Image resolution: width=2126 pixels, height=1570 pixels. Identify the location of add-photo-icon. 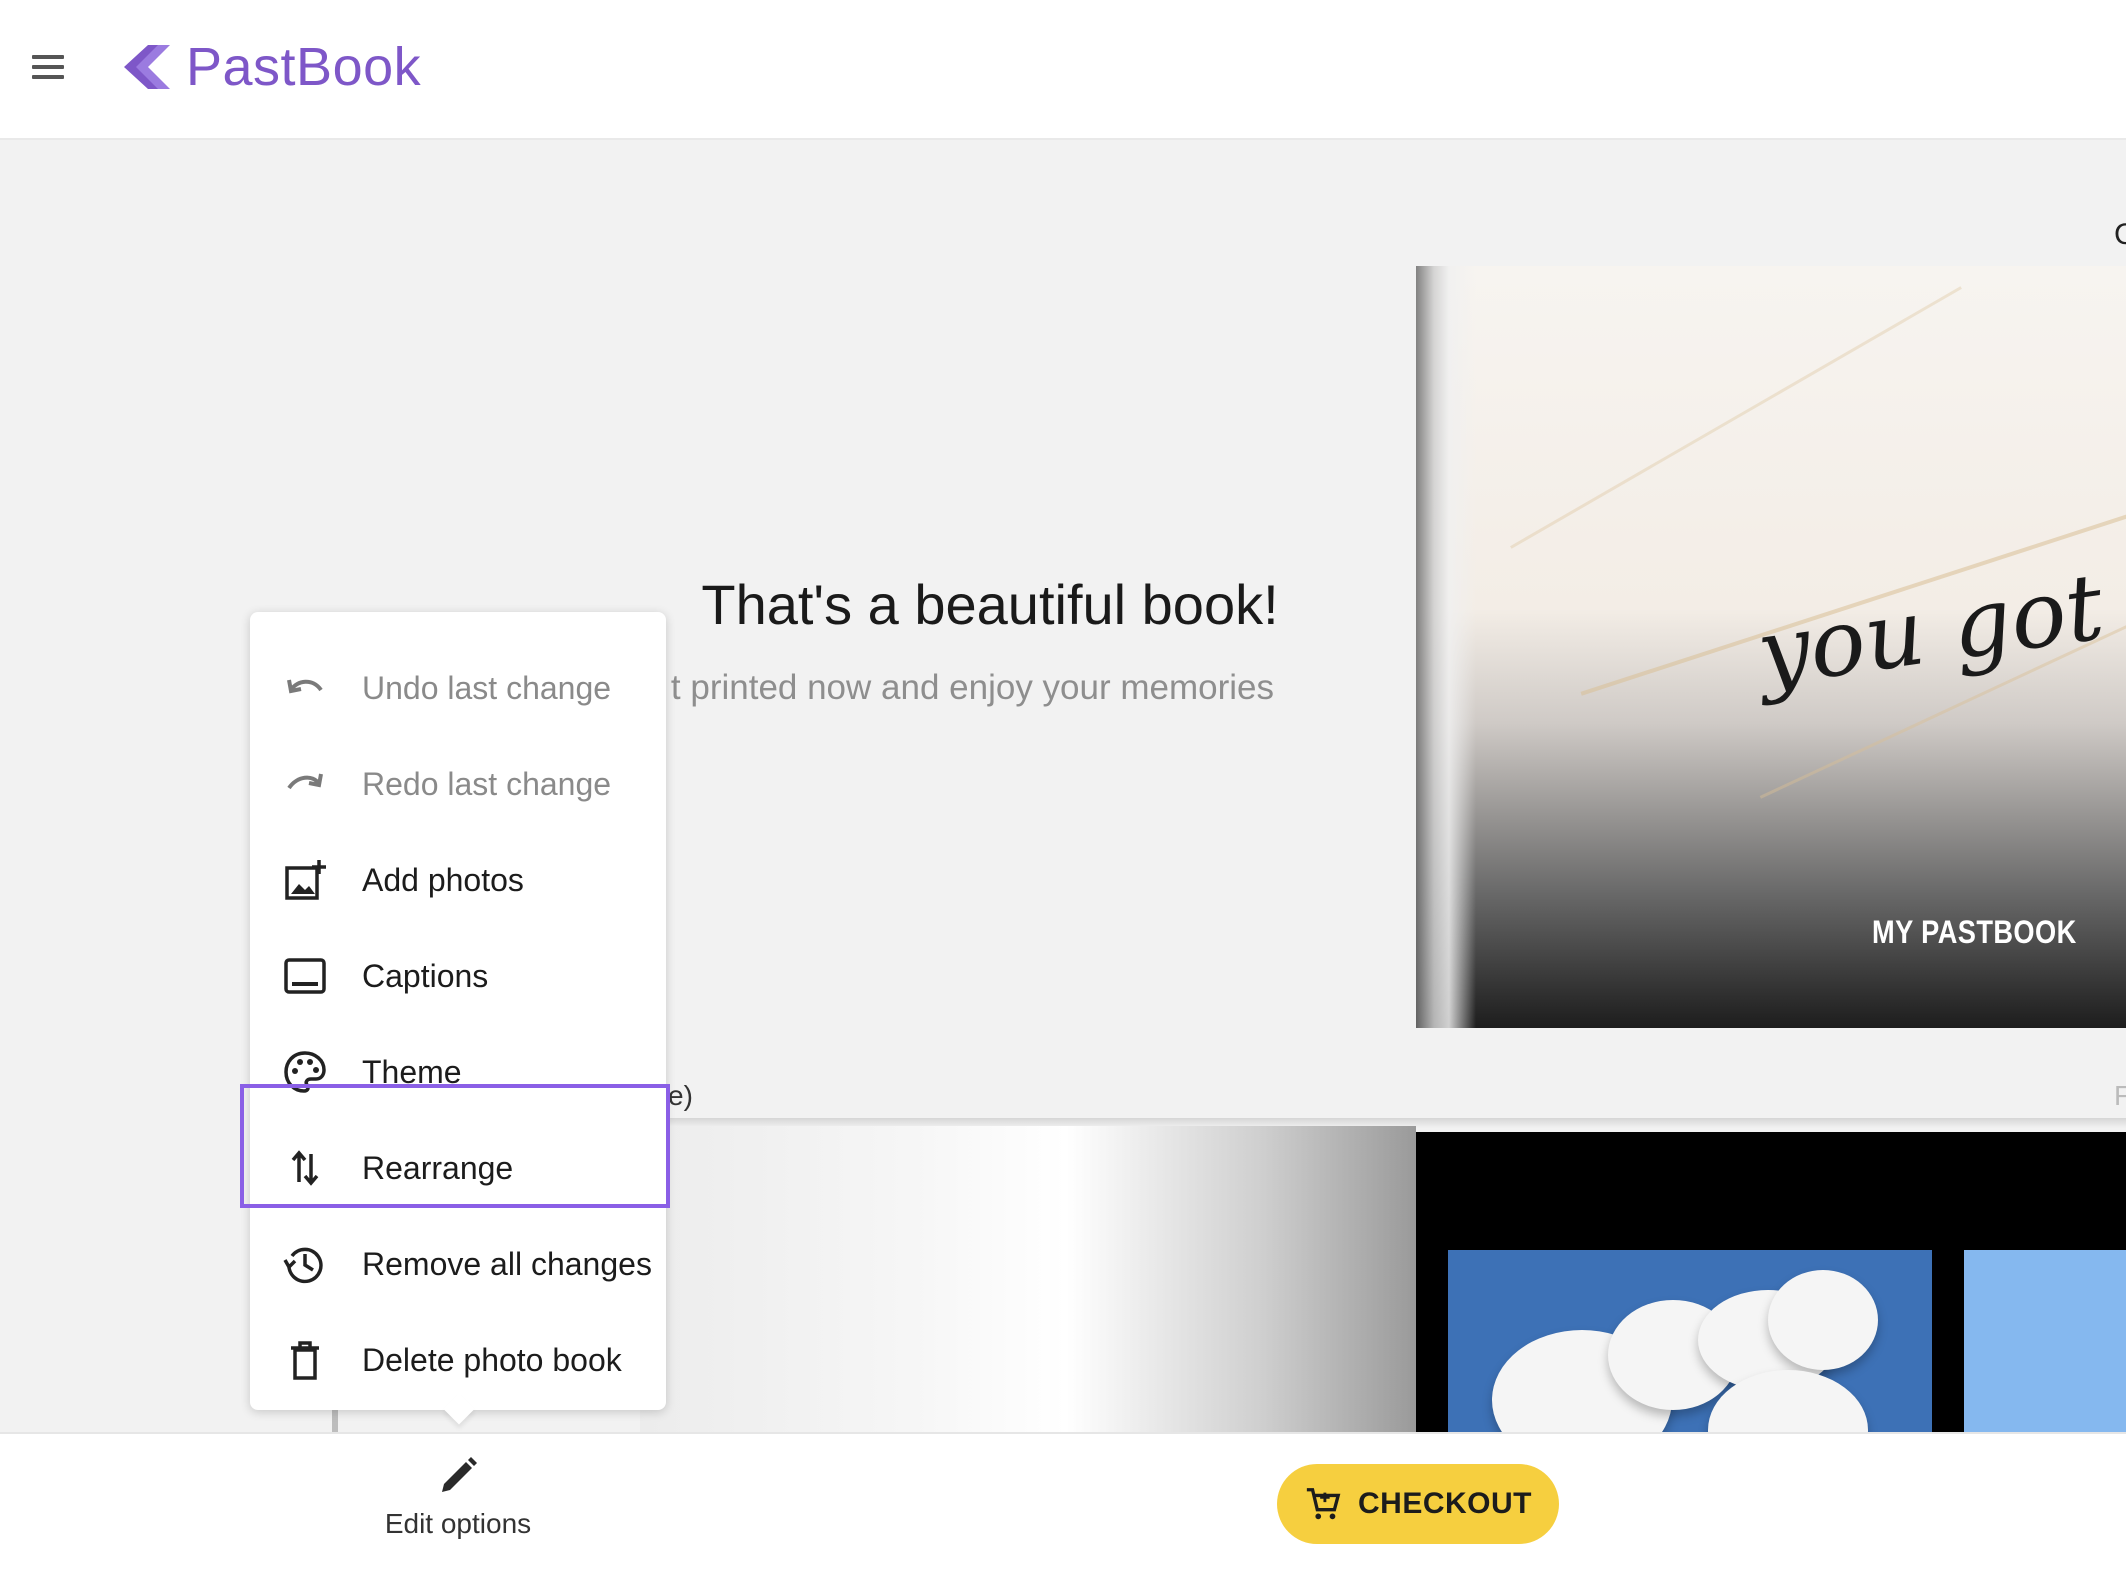
(305, 880).